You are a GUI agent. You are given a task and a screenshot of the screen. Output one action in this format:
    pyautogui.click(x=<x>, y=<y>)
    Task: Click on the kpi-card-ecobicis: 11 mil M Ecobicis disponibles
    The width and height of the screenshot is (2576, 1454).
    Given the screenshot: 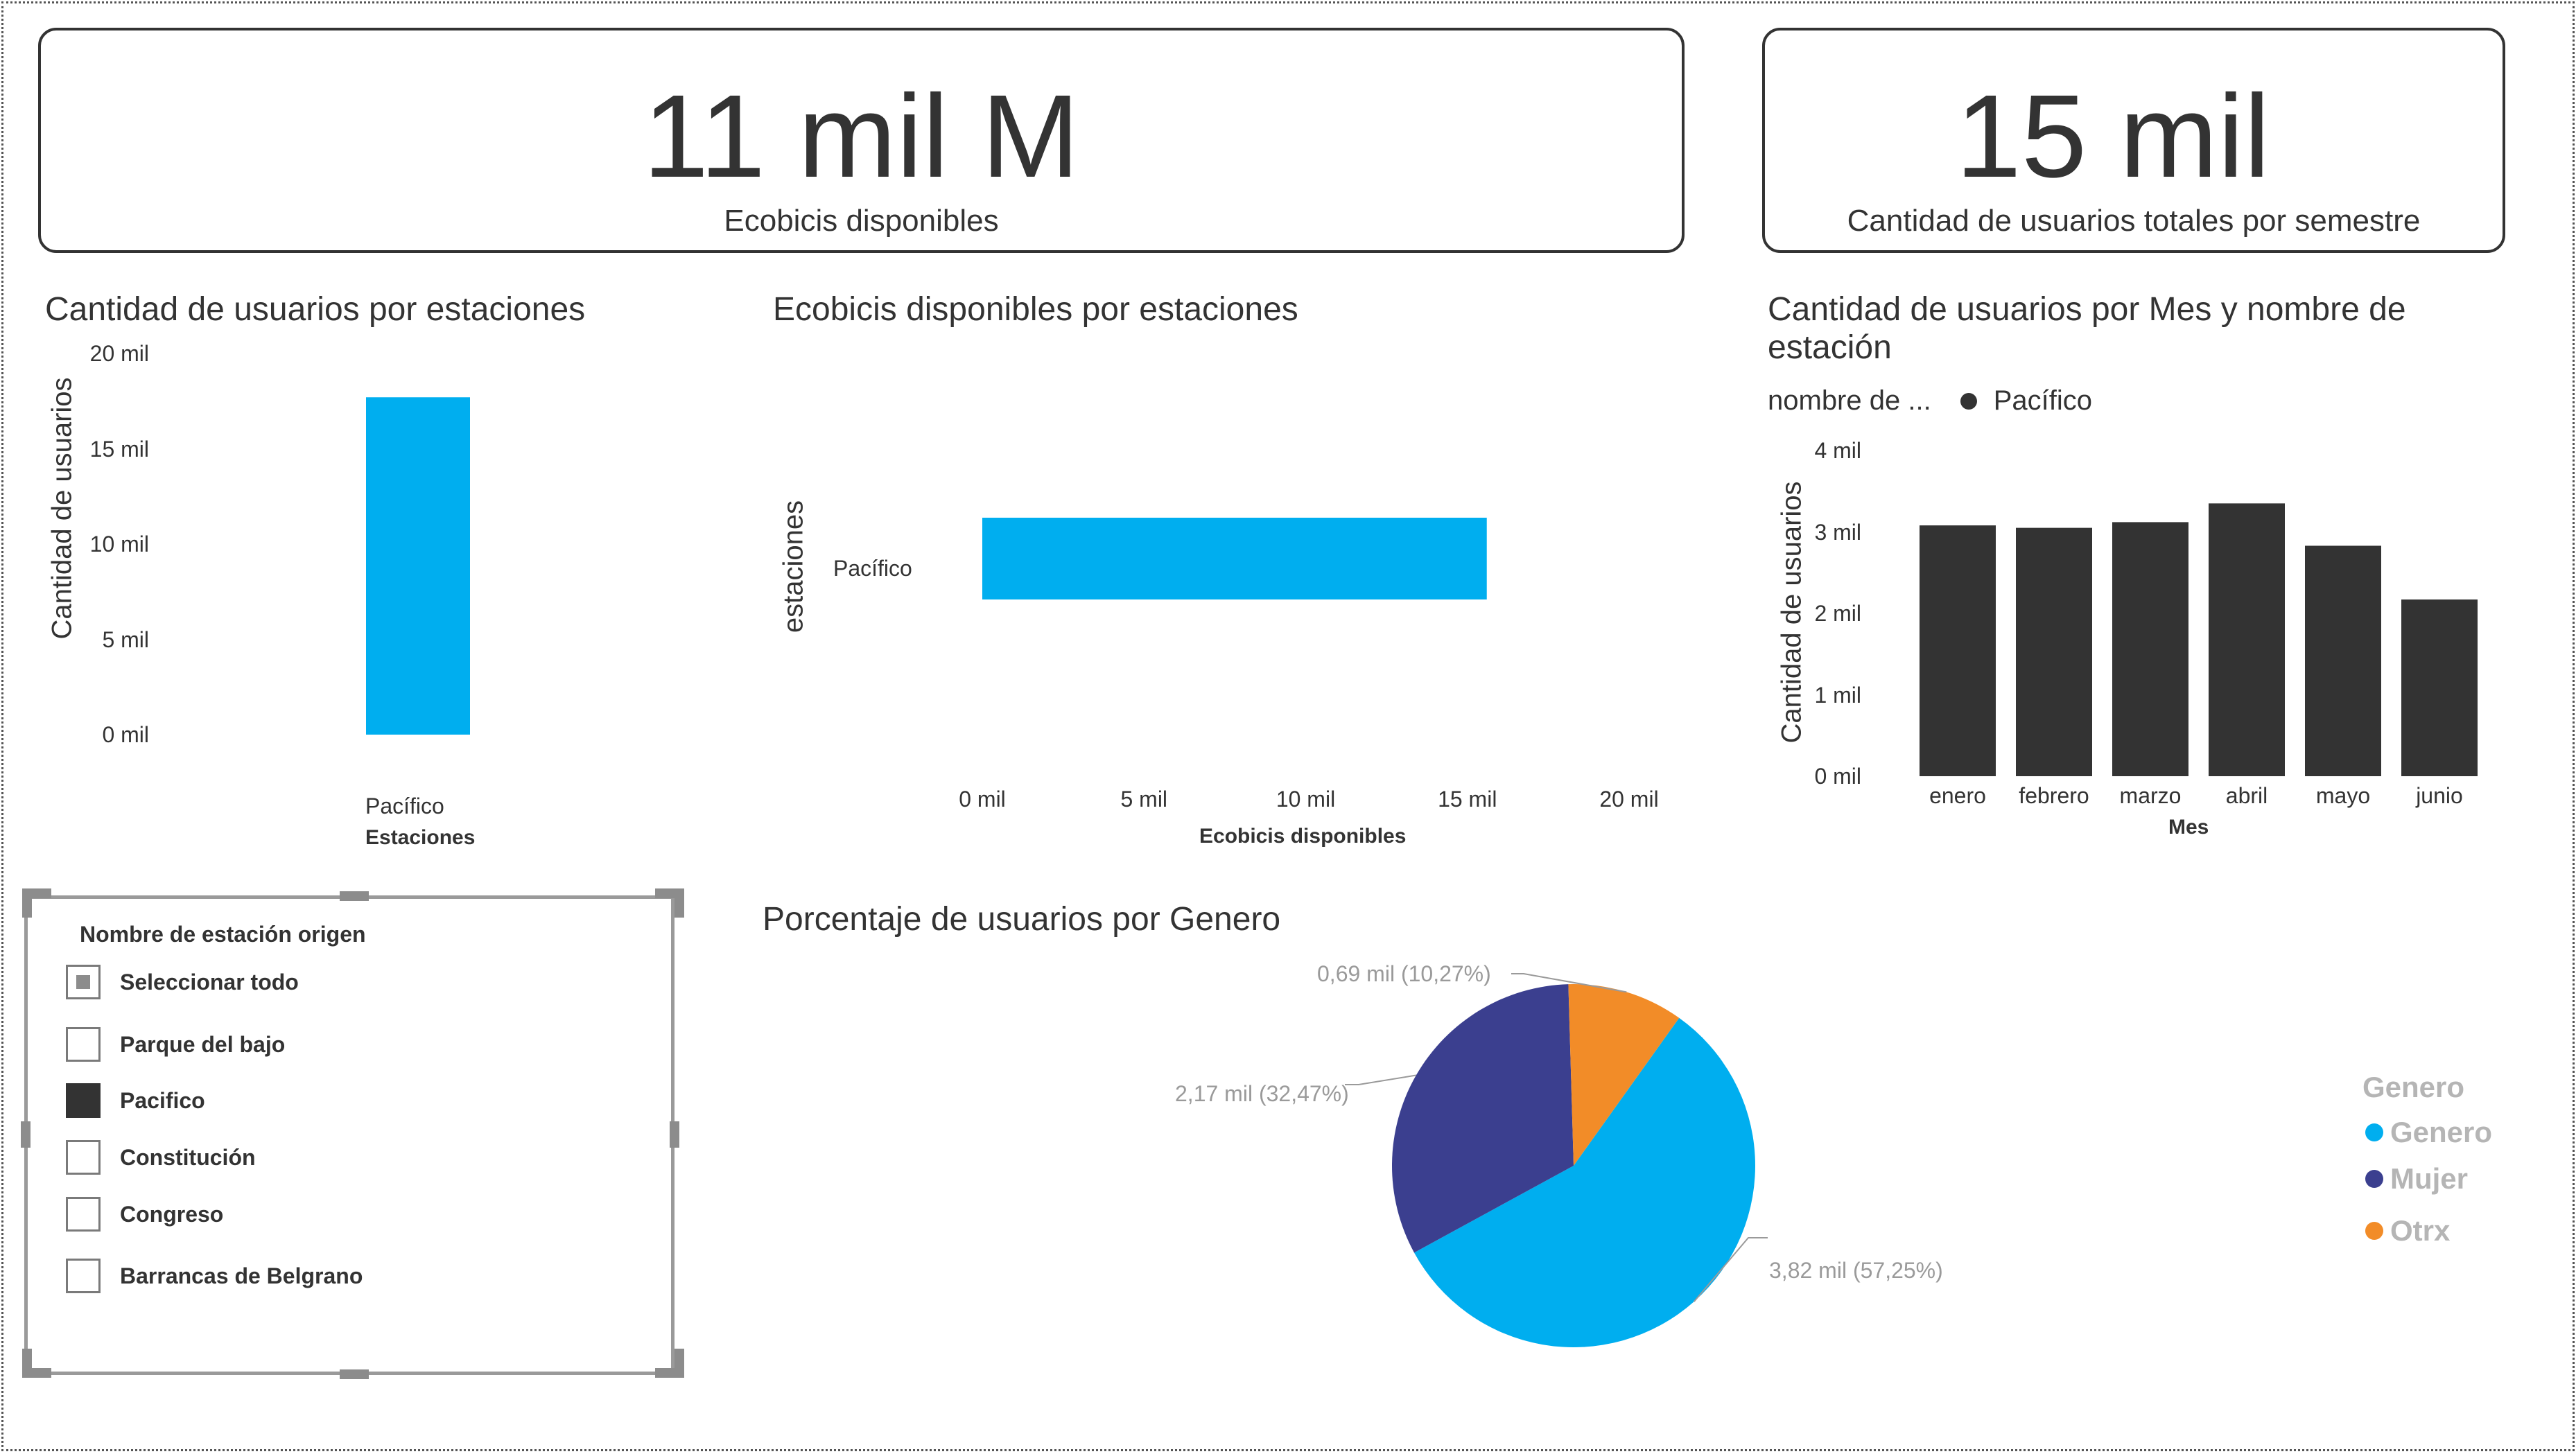 What is the action you would take?
    pyautogui.click(x=861, y=140)
    